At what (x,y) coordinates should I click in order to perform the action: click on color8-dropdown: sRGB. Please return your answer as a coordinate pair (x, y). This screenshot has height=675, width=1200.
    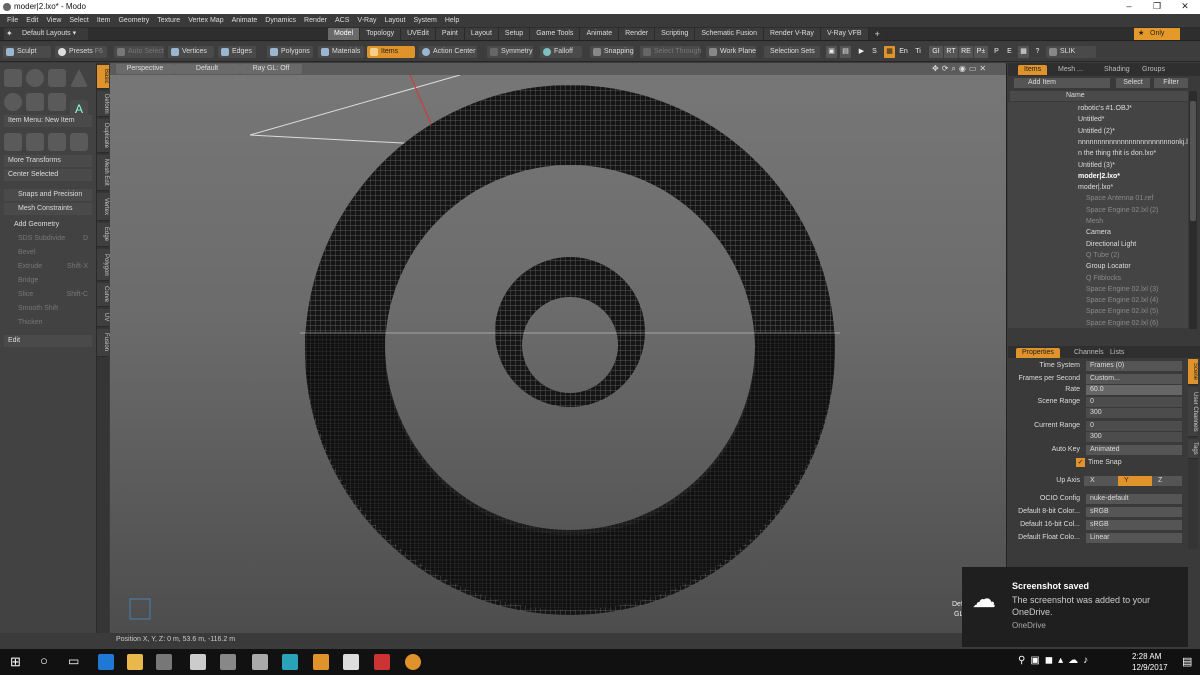
    Looking at the image, I should click on (1134, 512).